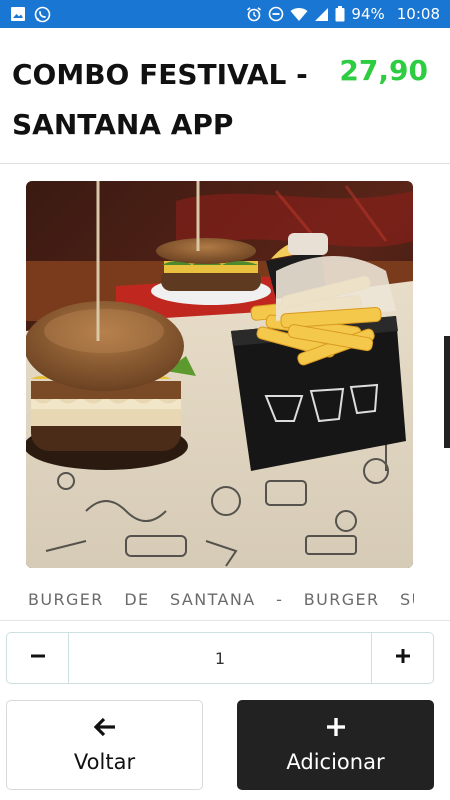 Image resolution: width=450 pixels, height=800 pixels. Describe the element at coordinates (42, 14) in the screenshot. I see `whatsapp-icon` at that location.